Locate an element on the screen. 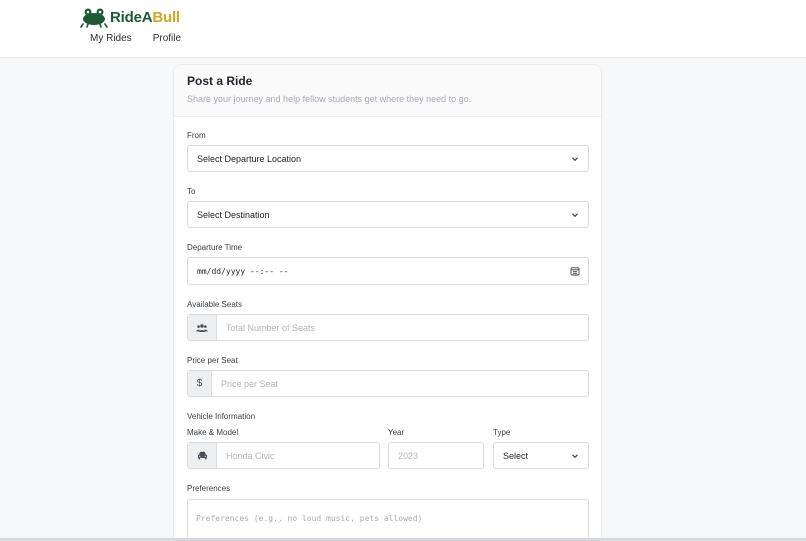 This screenshot has width=806, height=541. price-placeholder: Price per Seat is located at coordinates (250, 383).